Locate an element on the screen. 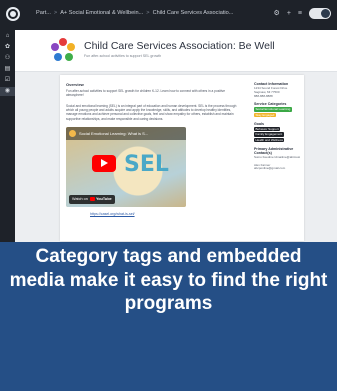 This screenshot has width=337, height=391. checkbox-icon: ☑ is located at coordinates (7, 80).